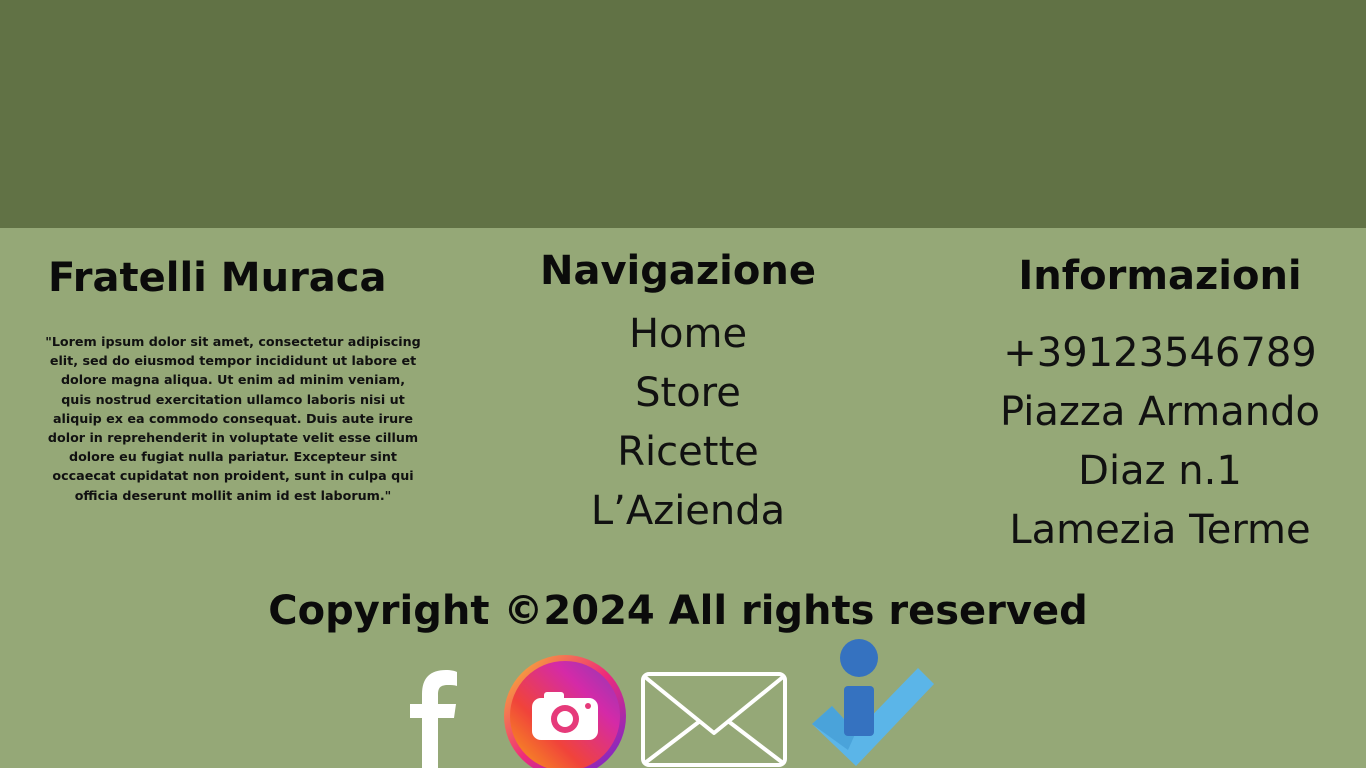  I want to click on nav-item-azienda: L’Azienda, so click(688, 511).